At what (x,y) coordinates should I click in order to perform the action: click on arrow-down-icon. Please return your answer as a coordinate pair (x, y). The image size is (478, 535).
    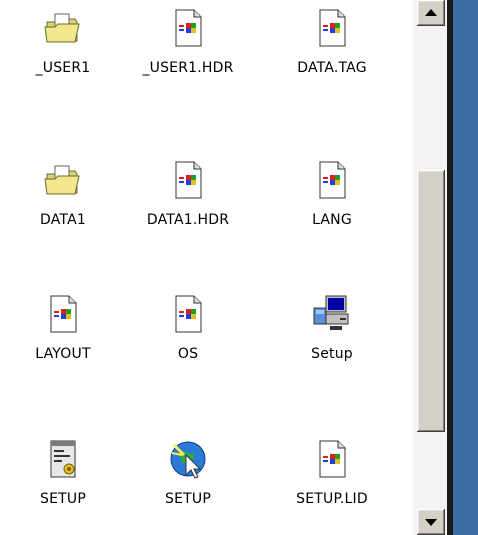
    Looking at the image, I should click on (431, 522).